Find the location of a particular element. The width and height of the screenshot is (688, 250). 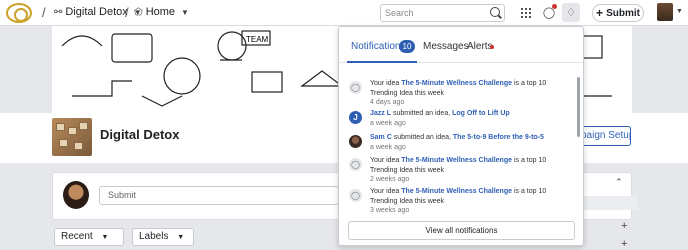

sort-dropdown: Recent ▼ ↓ is located at coordinates (89, 239).